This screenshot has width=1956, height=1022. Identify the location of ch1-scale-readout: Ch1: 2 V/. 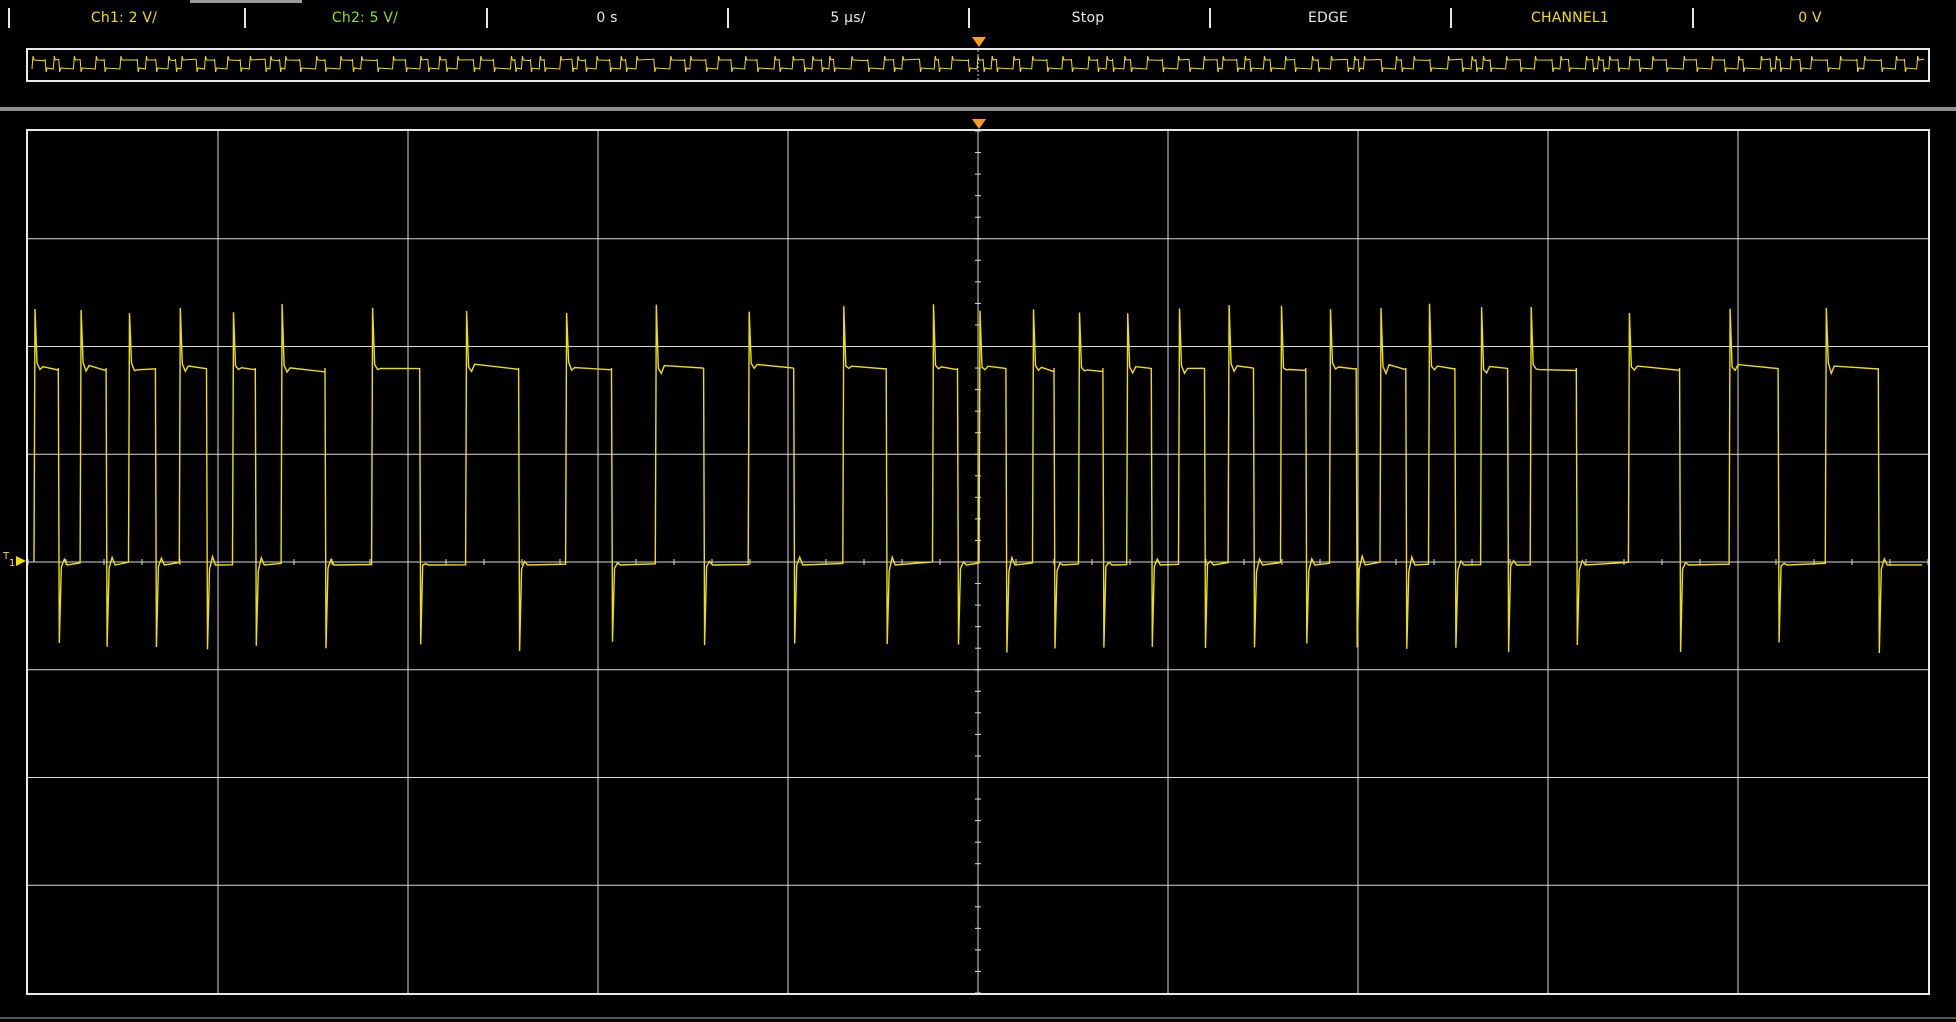
(124, 18).